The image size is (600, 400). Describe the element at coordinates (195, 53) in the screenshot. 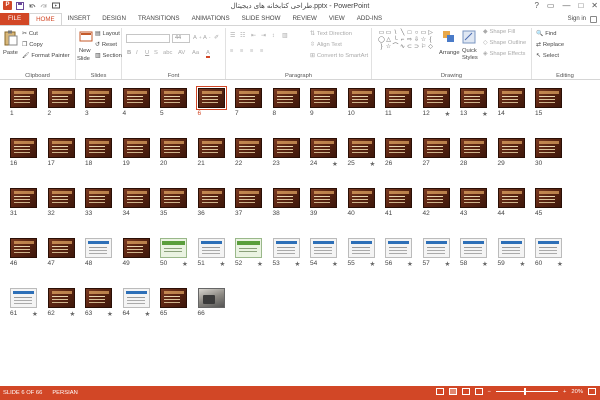

I see `change-case-button: Aa` at that location.